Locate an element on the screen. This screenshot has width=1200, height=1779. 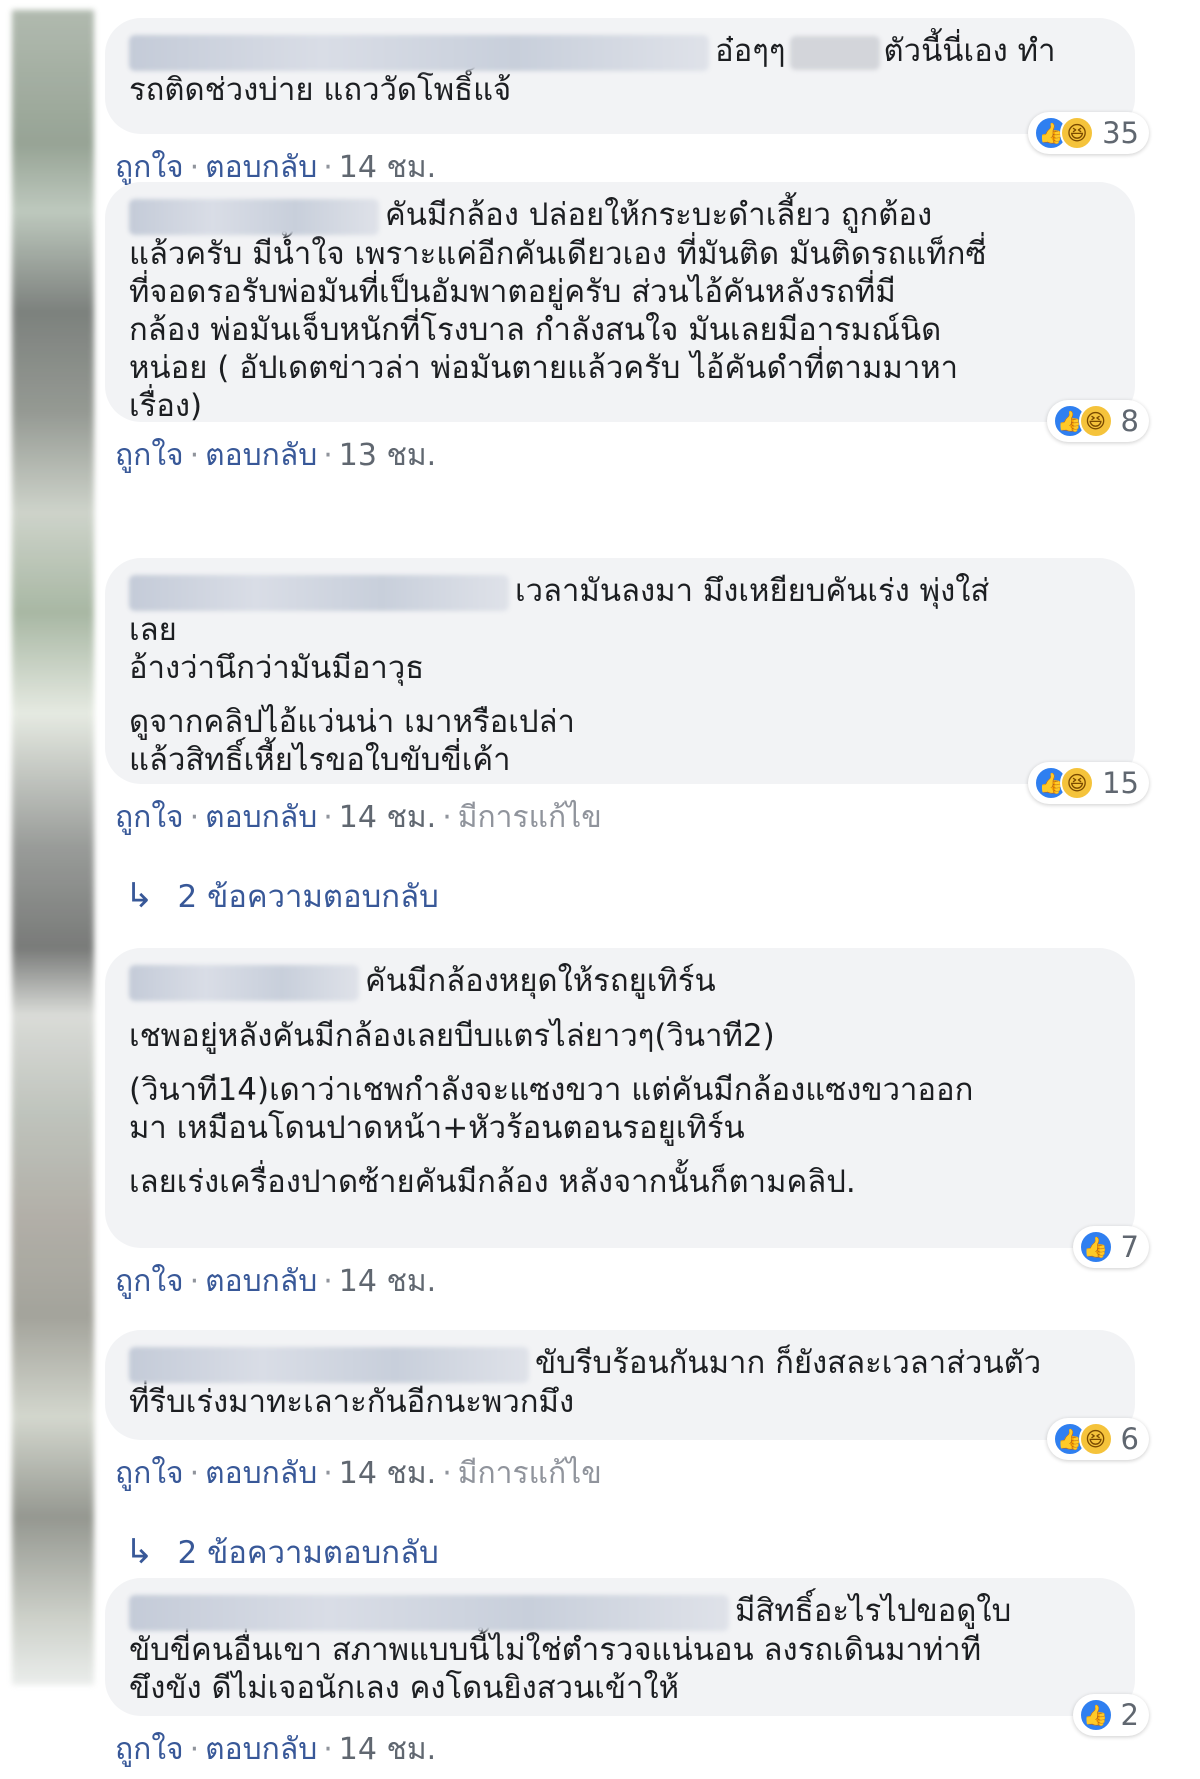
comment-actions: ถูกใจ · ตอบกลับ · 13 ชม. is located at coordinates (276, 455).